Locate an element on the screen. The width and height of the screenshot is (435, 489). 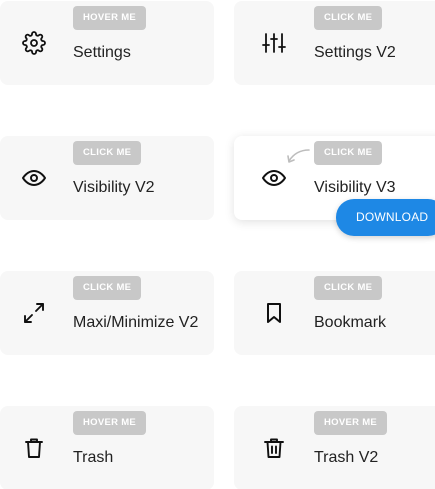
card-label: Settings is located at coordinates (102, 52).